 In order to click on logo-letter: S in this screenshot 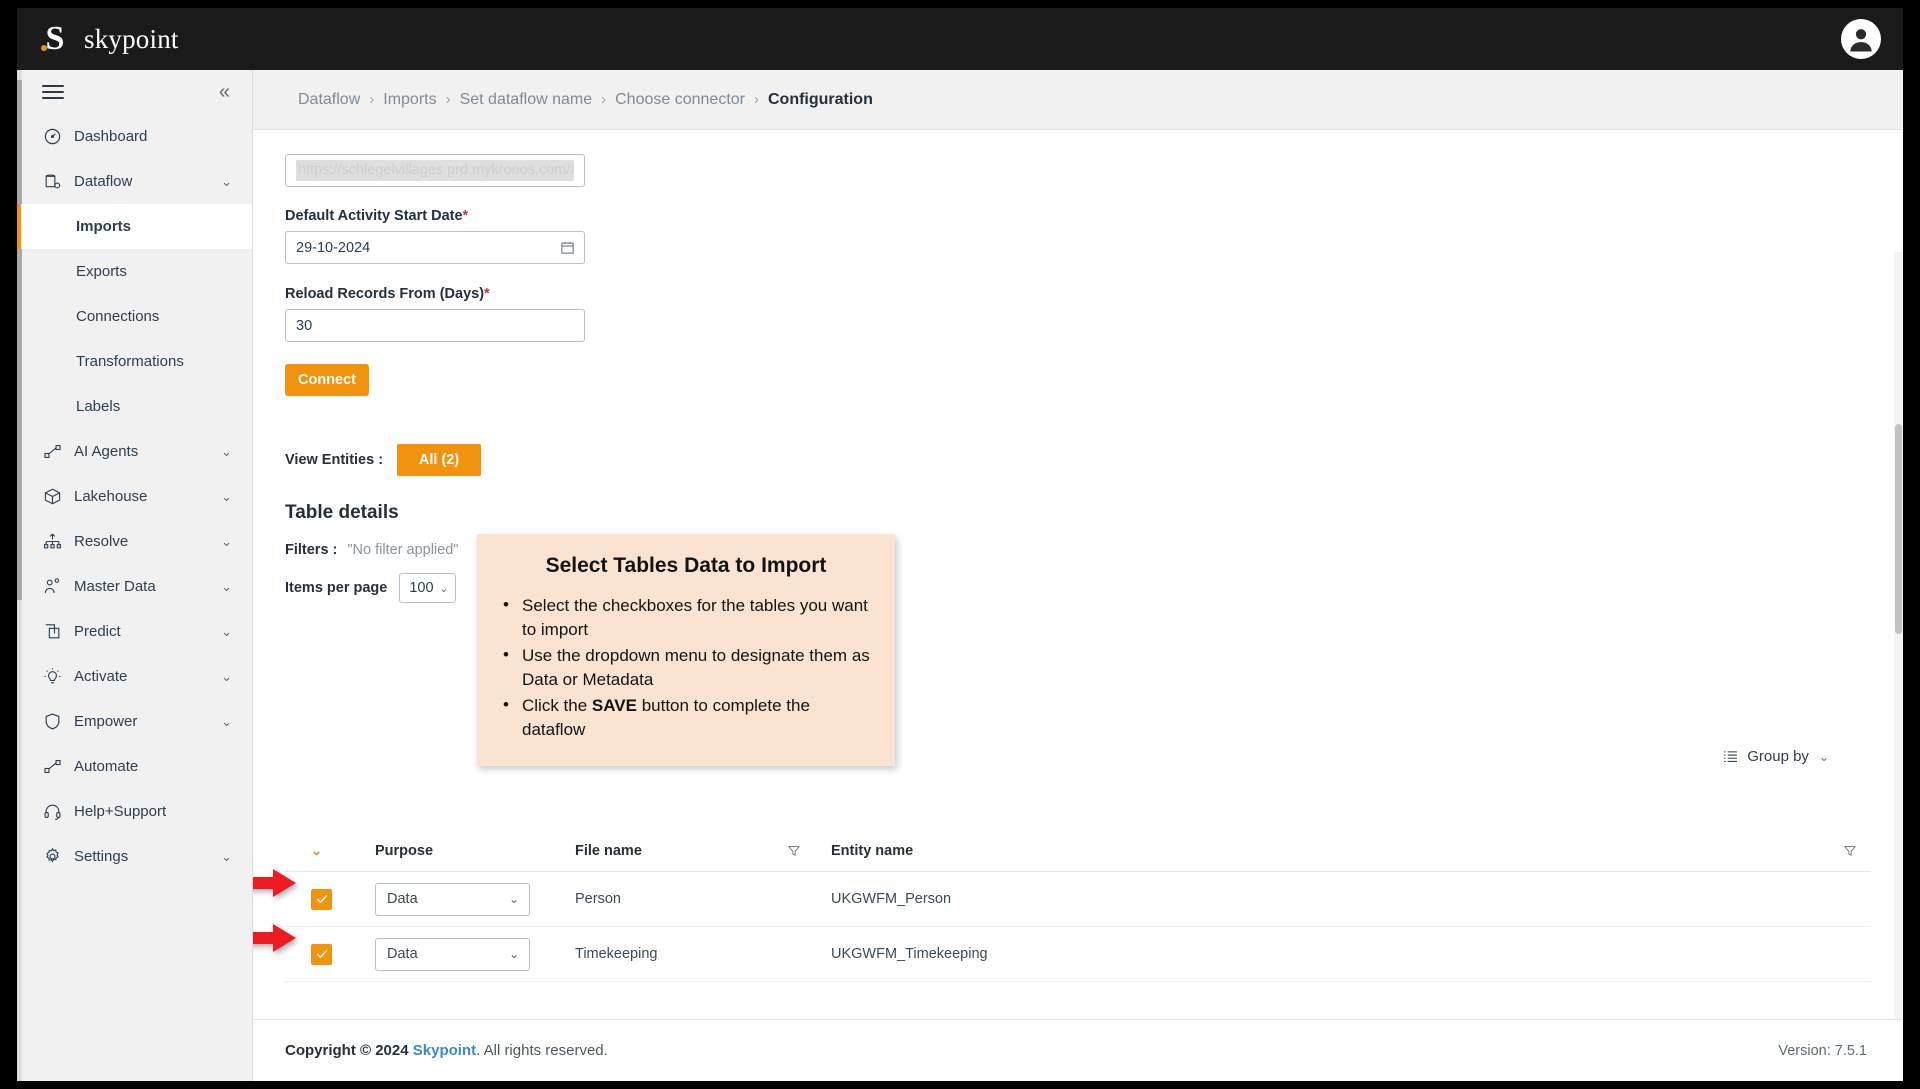, I will do `click(55, 38)`.